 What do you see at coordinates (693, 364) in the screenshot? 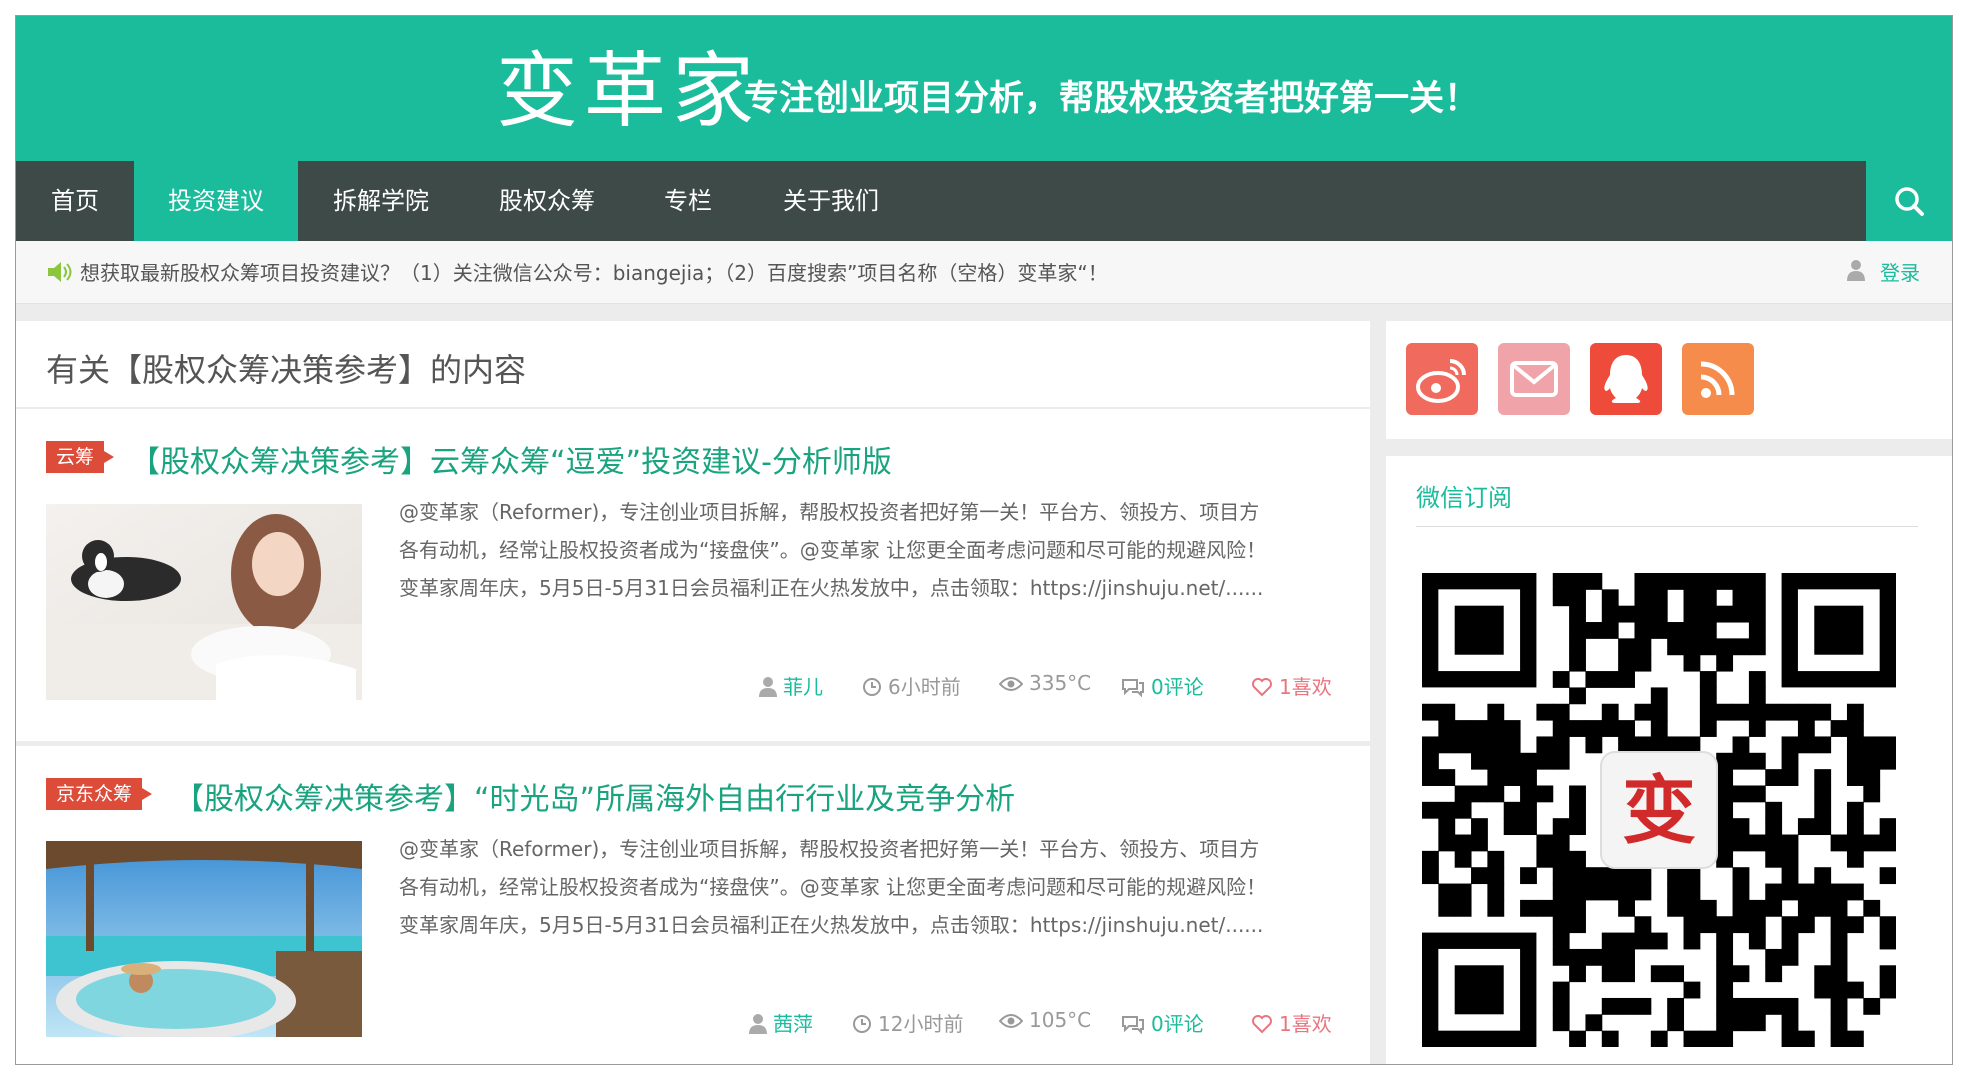
I see `section-header: 有关【股权众筹决策参考】的内容` at bounding box center [693, 364].